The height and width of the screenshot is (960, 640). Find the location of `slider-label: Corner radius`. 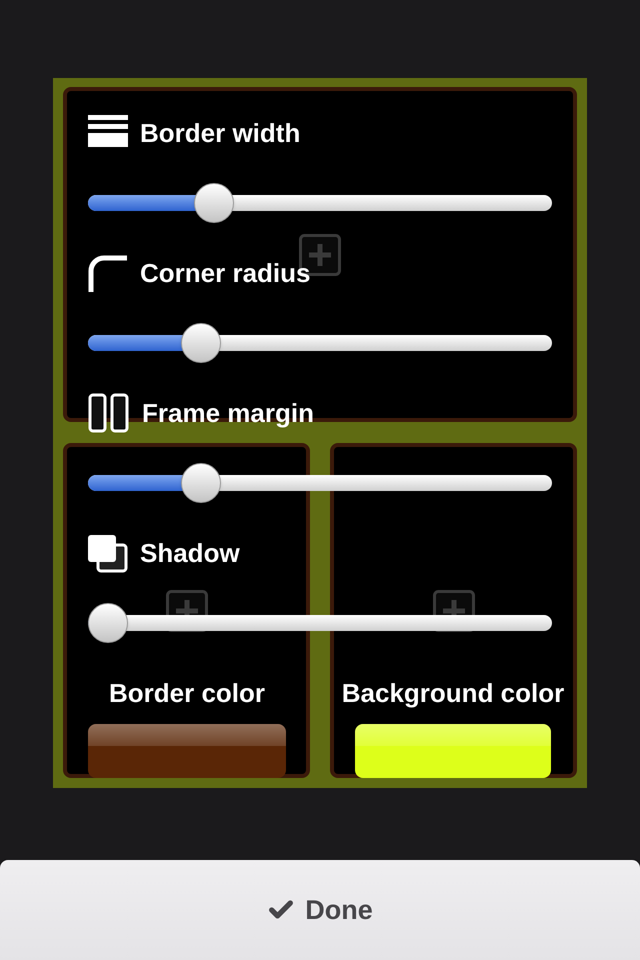

slider-label: Corner radius is located at coordinates (225, 273).